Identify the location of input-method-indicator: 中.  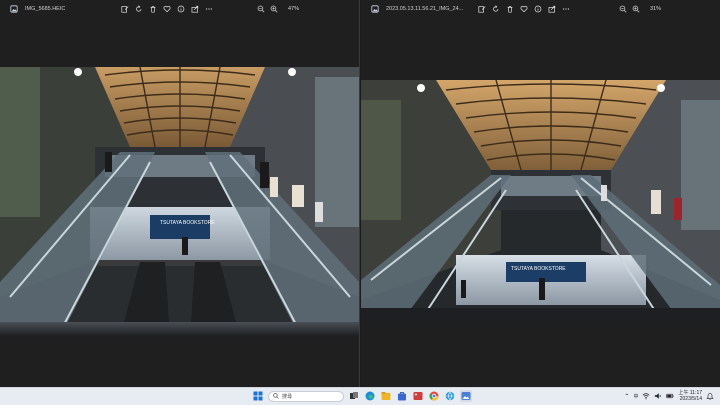
(635, 396).